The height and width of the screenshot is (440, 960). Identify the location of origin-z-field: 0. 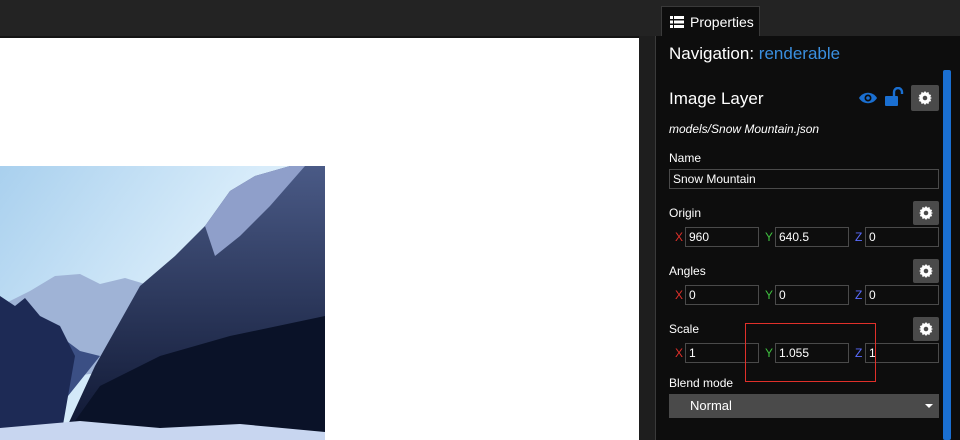
(902, 237).